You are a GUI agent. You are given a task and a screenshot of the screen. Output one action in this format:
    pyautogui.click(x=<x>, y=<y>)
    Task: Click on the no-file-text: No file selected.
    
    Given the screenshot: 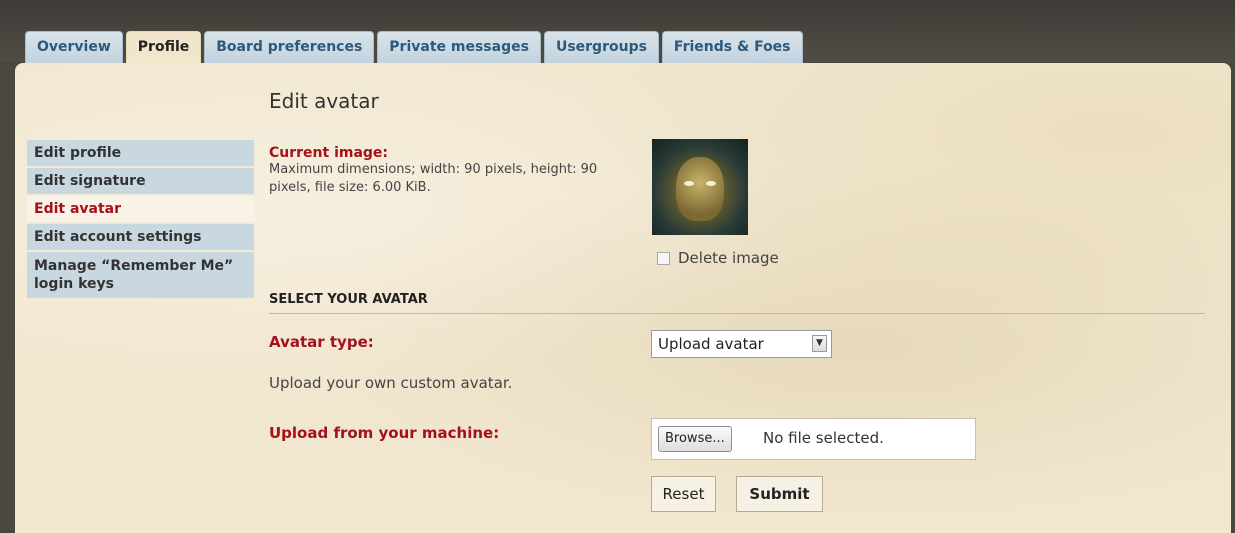 What is the action you would take?
    pyautogui.click(x=823, y=438)
    